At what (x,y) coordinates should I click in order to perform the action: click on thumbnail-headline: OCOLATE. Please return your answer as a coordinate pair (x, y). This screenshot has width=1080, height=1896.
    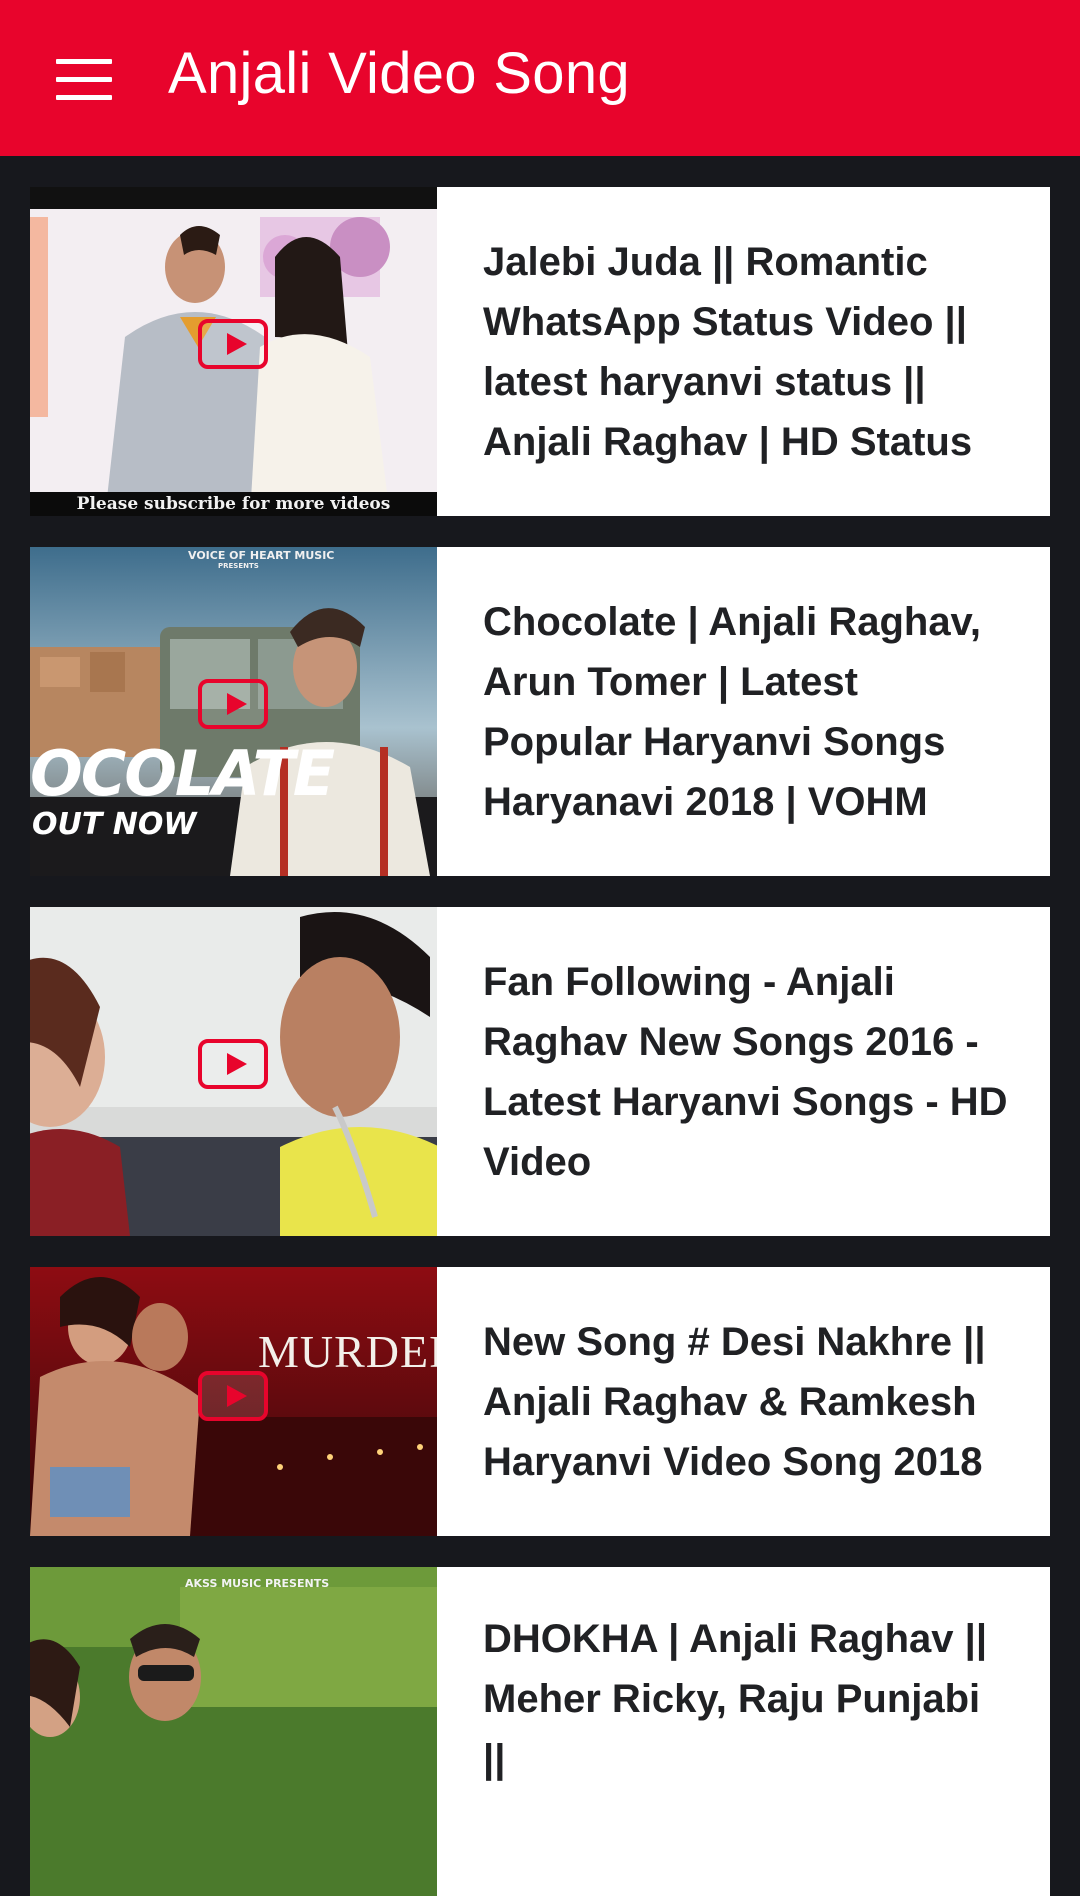
    Looking at the image, I should click on (182, 773).